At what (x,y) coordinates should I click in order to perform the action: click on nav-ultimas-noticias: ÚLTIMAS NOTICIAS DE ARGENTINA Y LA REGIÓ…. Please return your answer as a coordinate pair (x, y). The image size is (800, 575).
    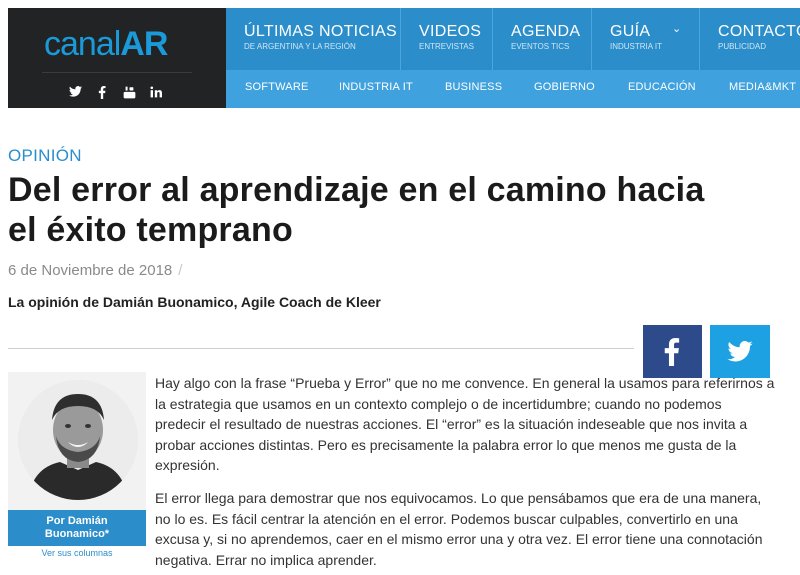
    Looking at the image, I should click on (311, 39).